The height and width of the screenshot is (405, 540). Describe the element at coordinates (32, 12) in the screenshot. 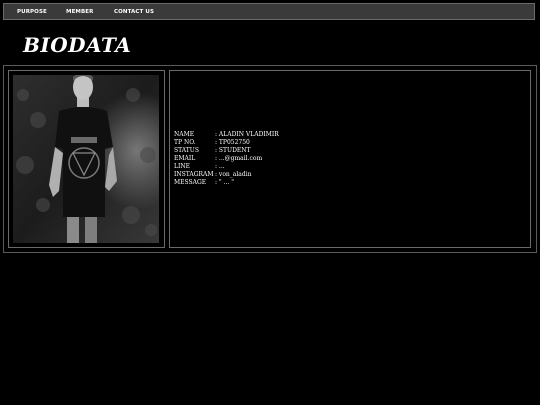

I see `nav-item-purpose: PURPOSE` at that location.